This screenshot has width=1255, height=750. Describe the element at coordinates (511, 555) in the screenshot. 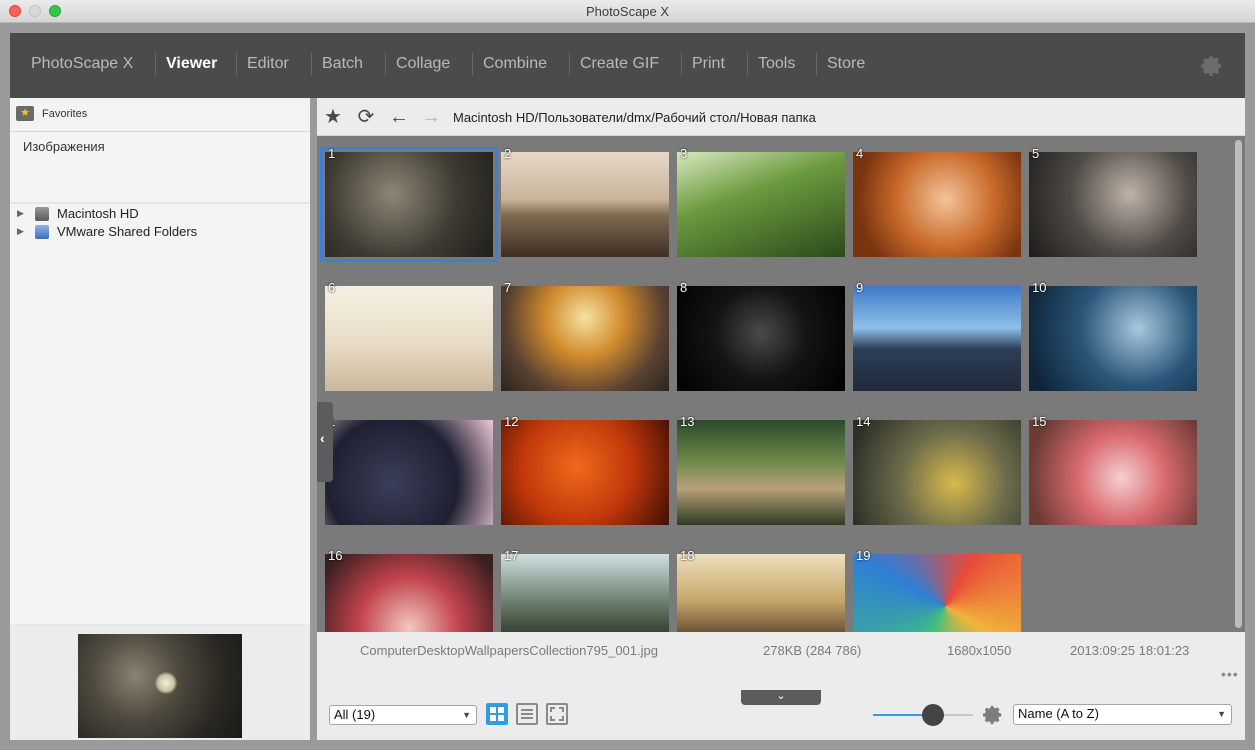

I see `thumbnail-number: 17` at that location.